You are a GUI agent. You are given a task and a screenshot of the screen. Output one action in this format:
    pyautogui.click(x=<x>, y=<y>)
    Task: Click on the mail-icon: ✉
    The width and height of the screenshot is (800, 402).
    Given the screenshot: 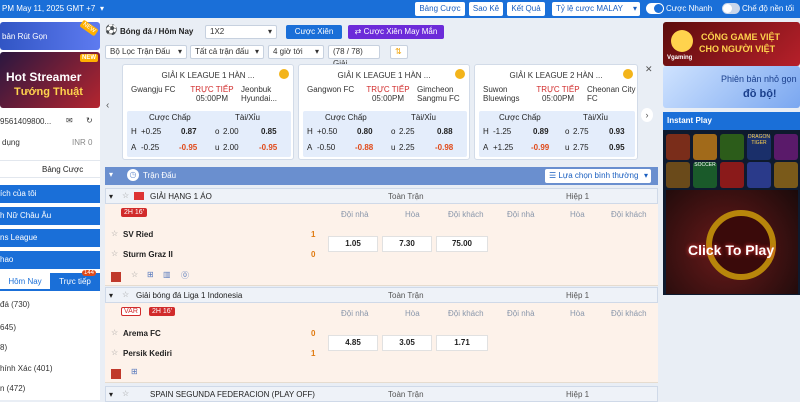 What is the action you would take?
    pyautogui.click(x=69, y=120)
    